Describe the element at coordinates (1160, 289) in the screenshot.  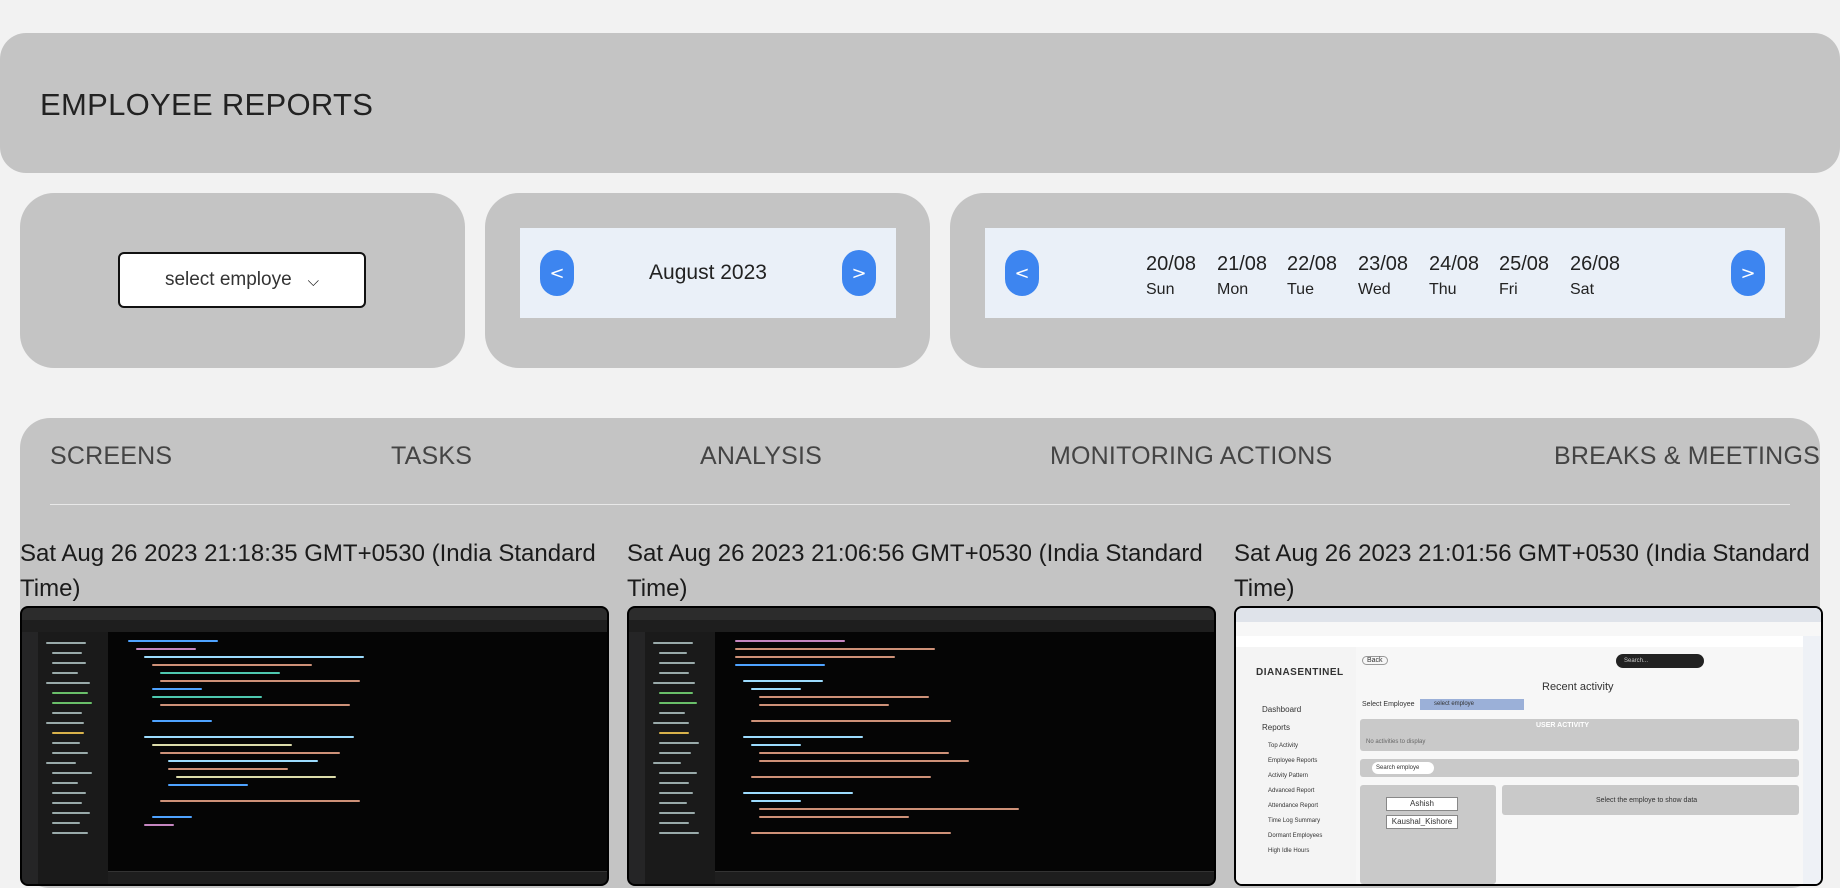
I see `day-weekday: Sun` at that location.